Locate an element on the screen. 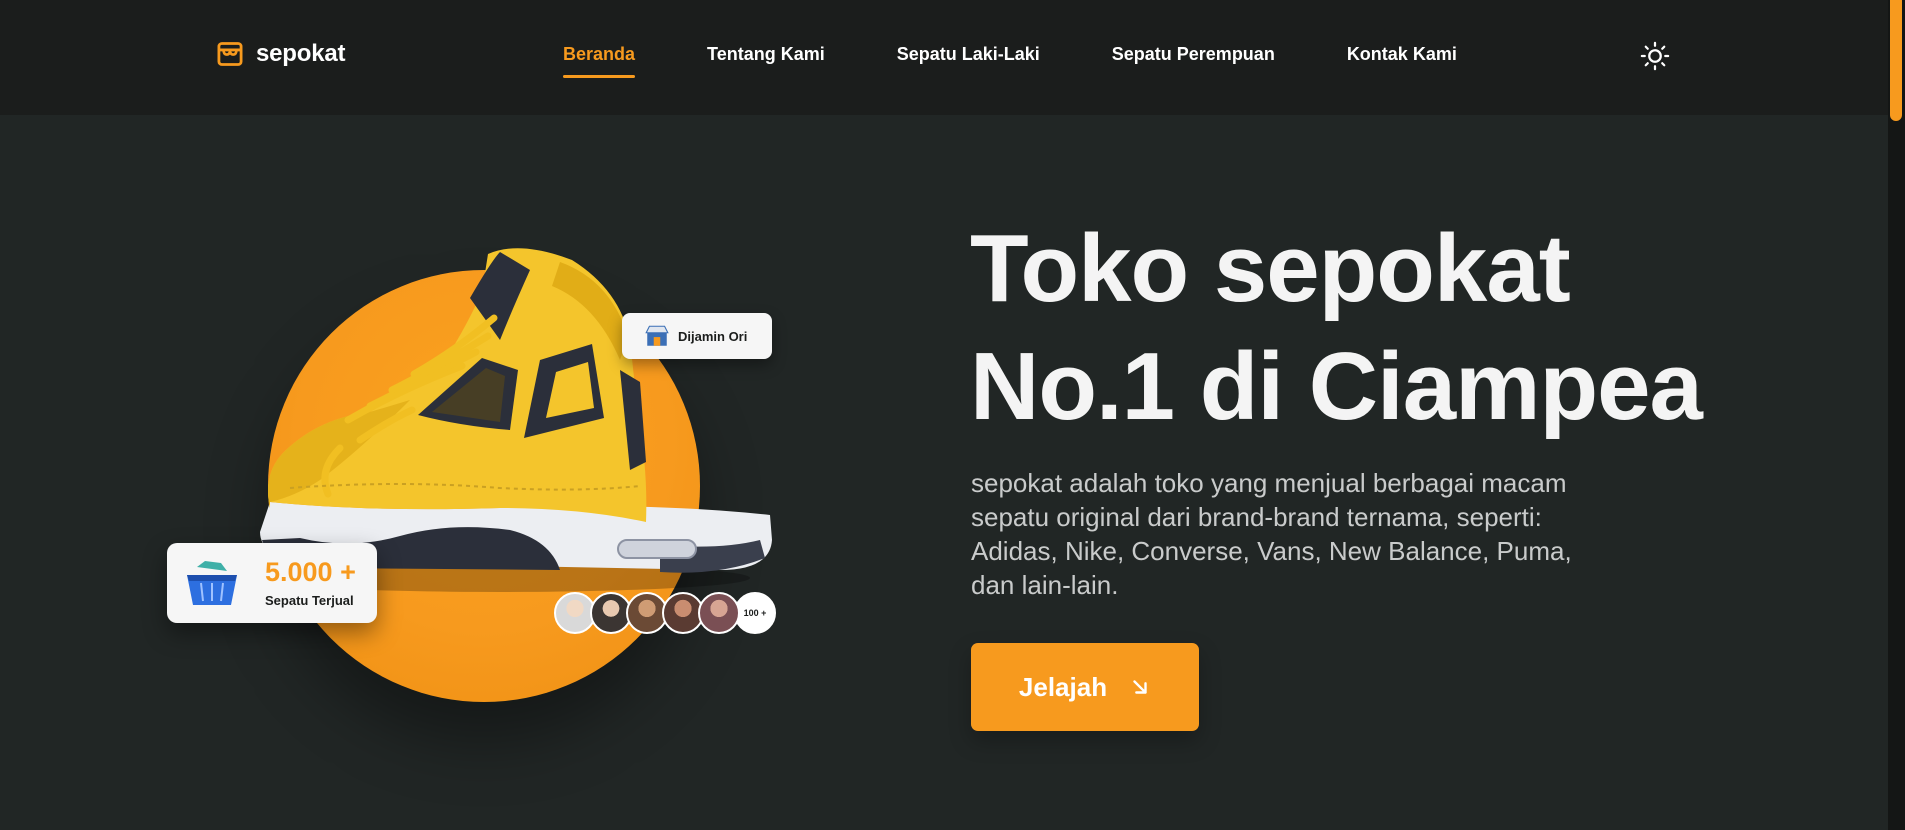 The width and height of the screenshot is (1905, 830). store-icon is located at coordinates (230, 54).